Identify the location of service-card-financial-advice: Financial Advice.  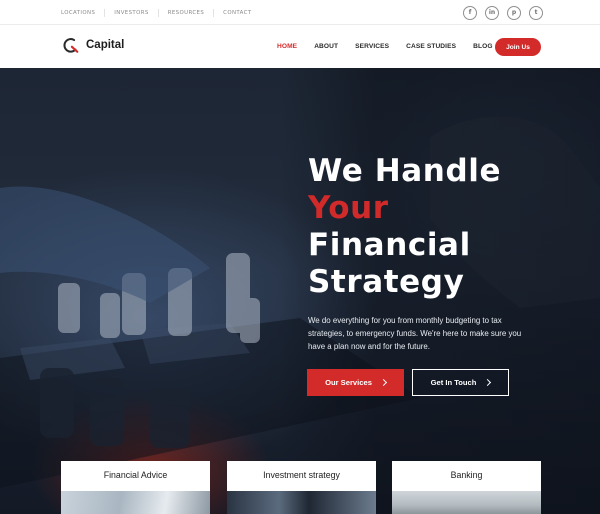
(135, 487).